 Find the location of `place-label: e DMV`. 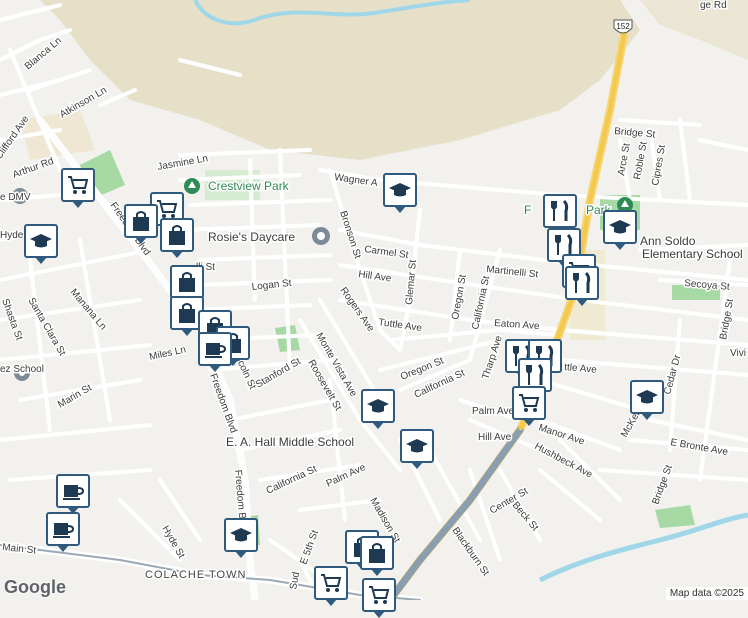

place-label: e DMV is located at coordinates (15, 197).